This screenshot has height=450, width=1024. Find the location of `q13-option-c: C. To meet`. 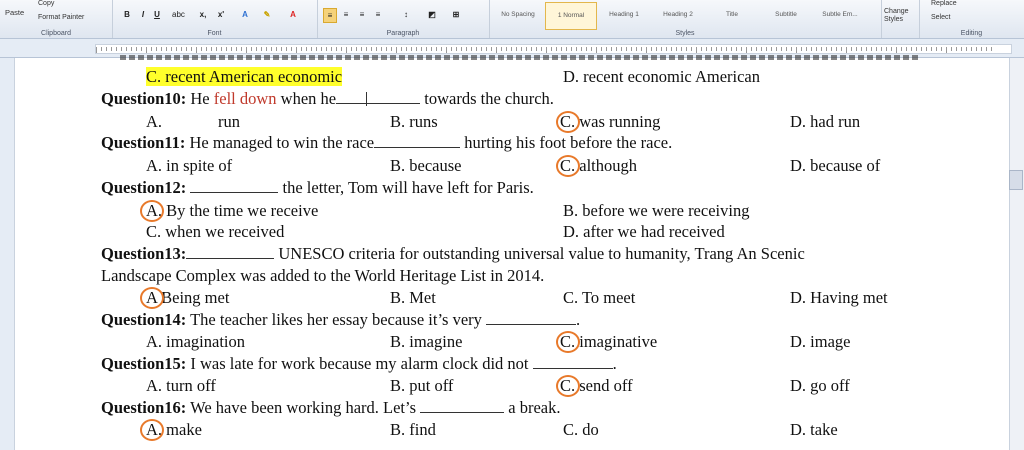

q13-option-c: C. To meet is located at coordinates (599, 297).